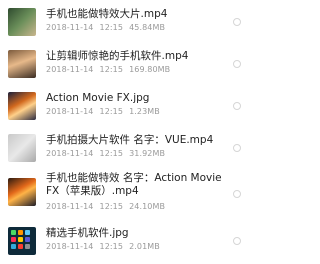  Describe the element at coordinates (147, 27) in the screenshot. I see `file-size: 45.84MB` at that location.